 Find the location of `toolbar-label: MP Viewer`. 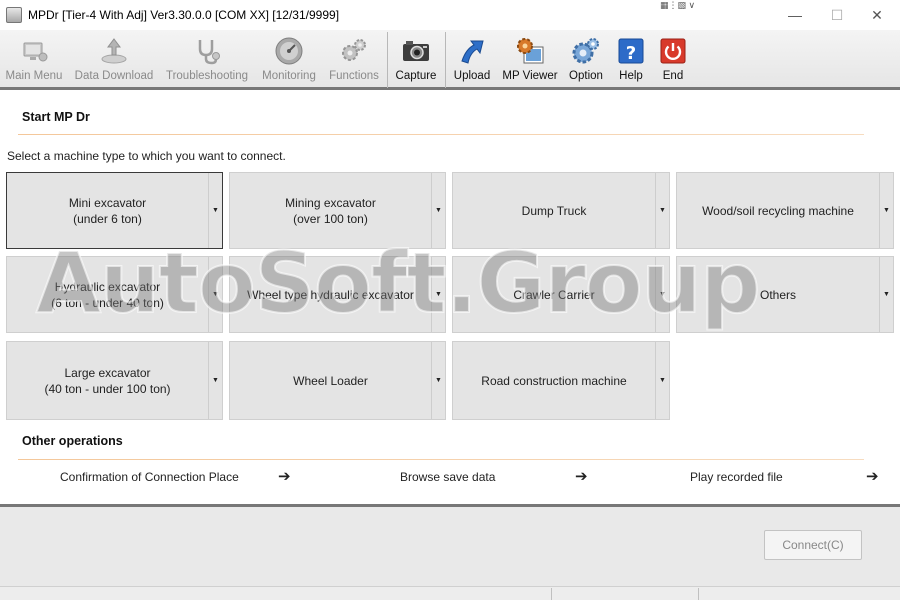

toolbar-label: MP Viewer is located at coordinates (530, 76).